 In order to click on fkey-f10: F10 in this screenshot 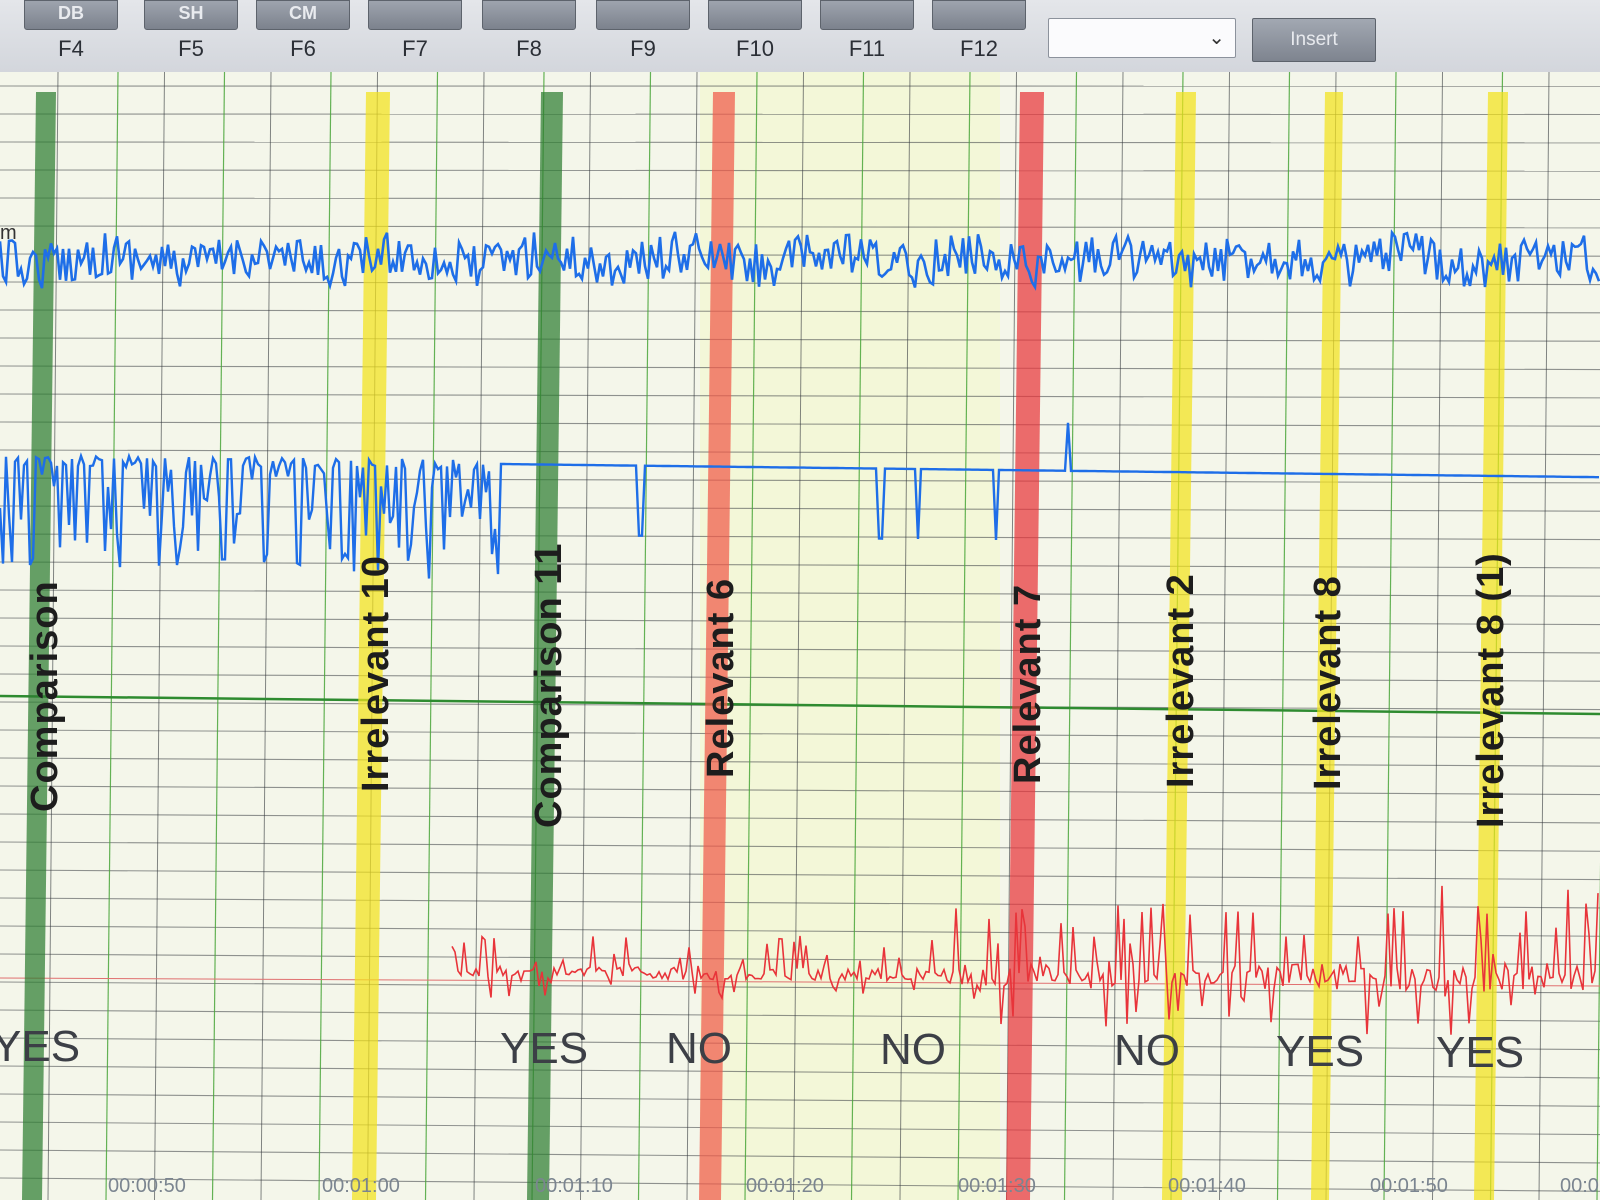, I will do `click(756, 36)`.